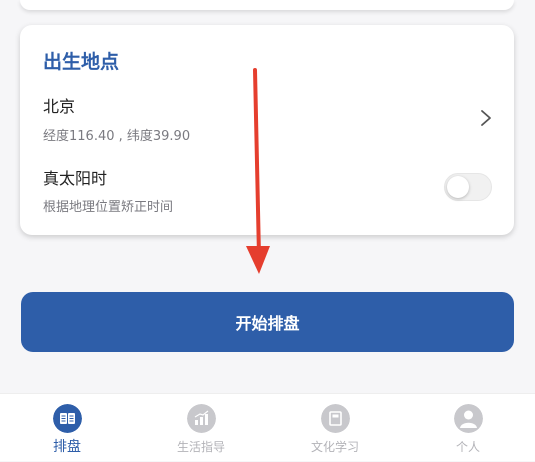 Image resolution: width=535 pixels, height=462 pixels. Describe the element at coordinates (200, 447) in the screenshot. I see `tab-label: 生活指导` at that location.